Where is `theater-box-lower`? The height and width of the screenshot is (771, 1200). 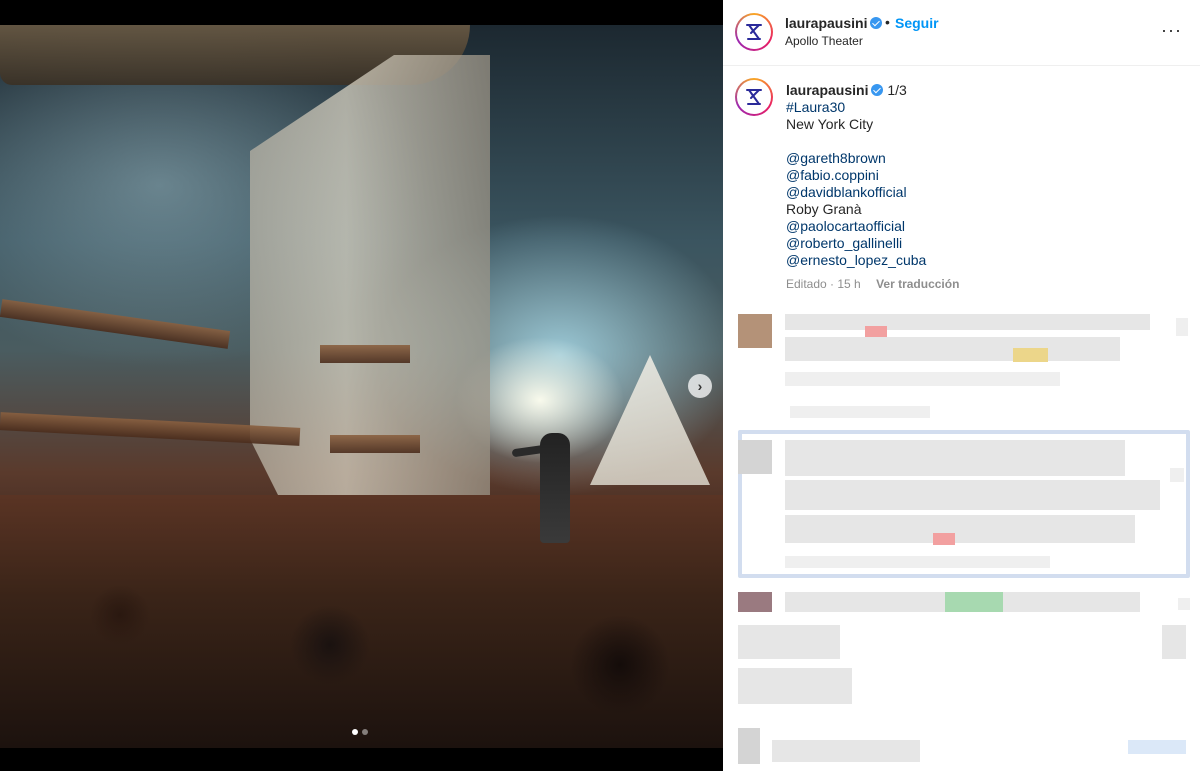
theater-box-lower is located at coordinates (375, 444).